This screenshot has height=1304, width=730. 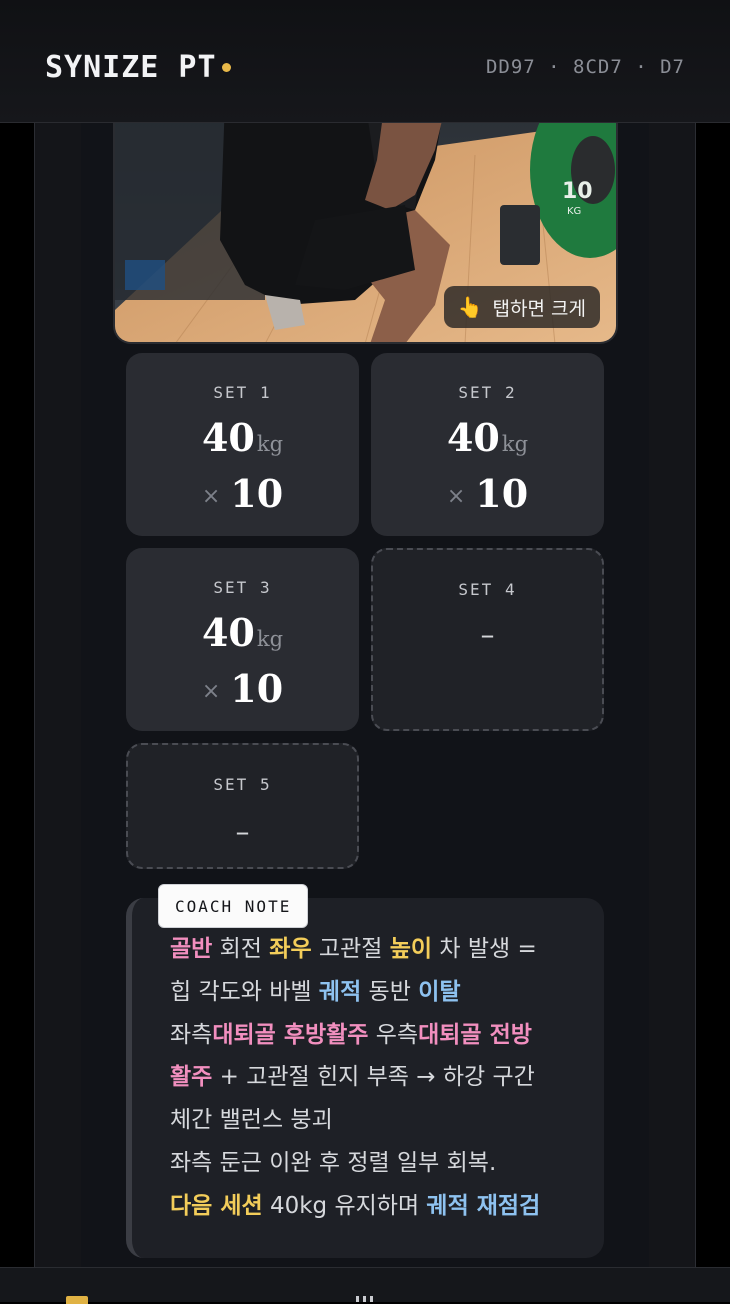 What do you see at coordinates (242, 587) in the screenshot?
I see `set-label: SET 3` at bounding box center [242, 587].